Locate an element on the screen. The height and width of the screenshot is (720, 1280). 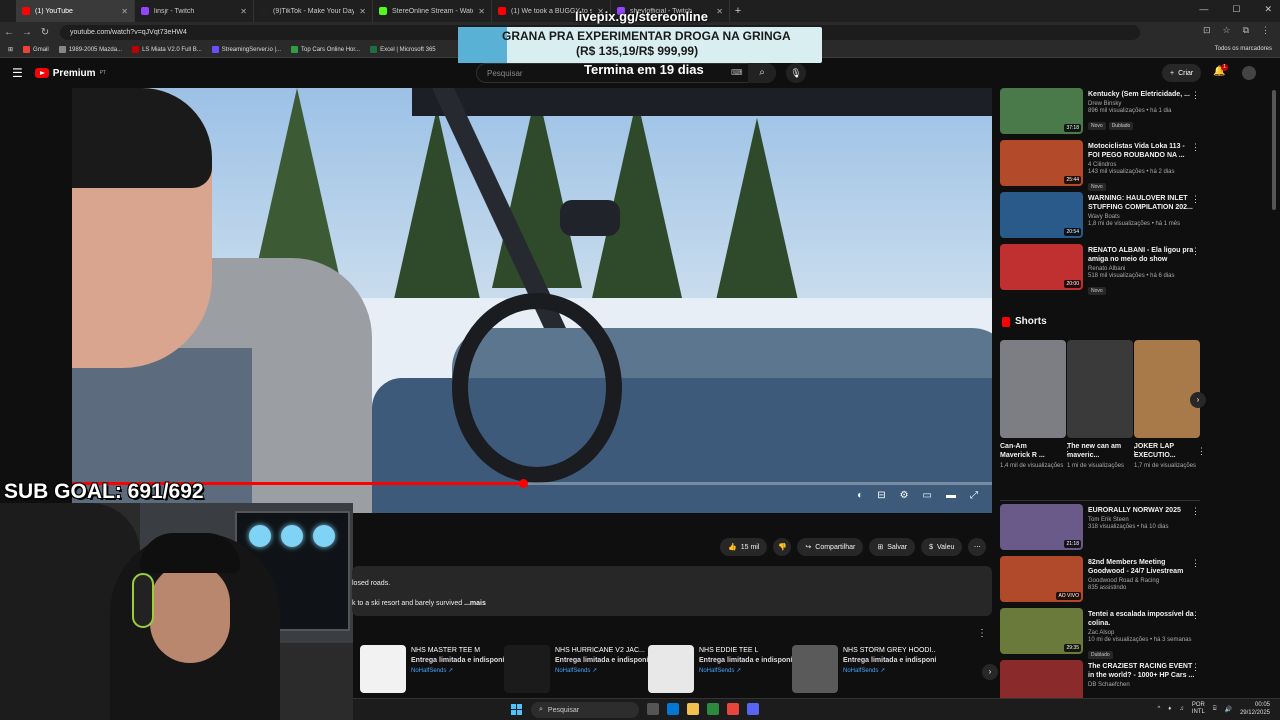
video-thumbnail: 37:18 is located at coordinates (1041, 111).